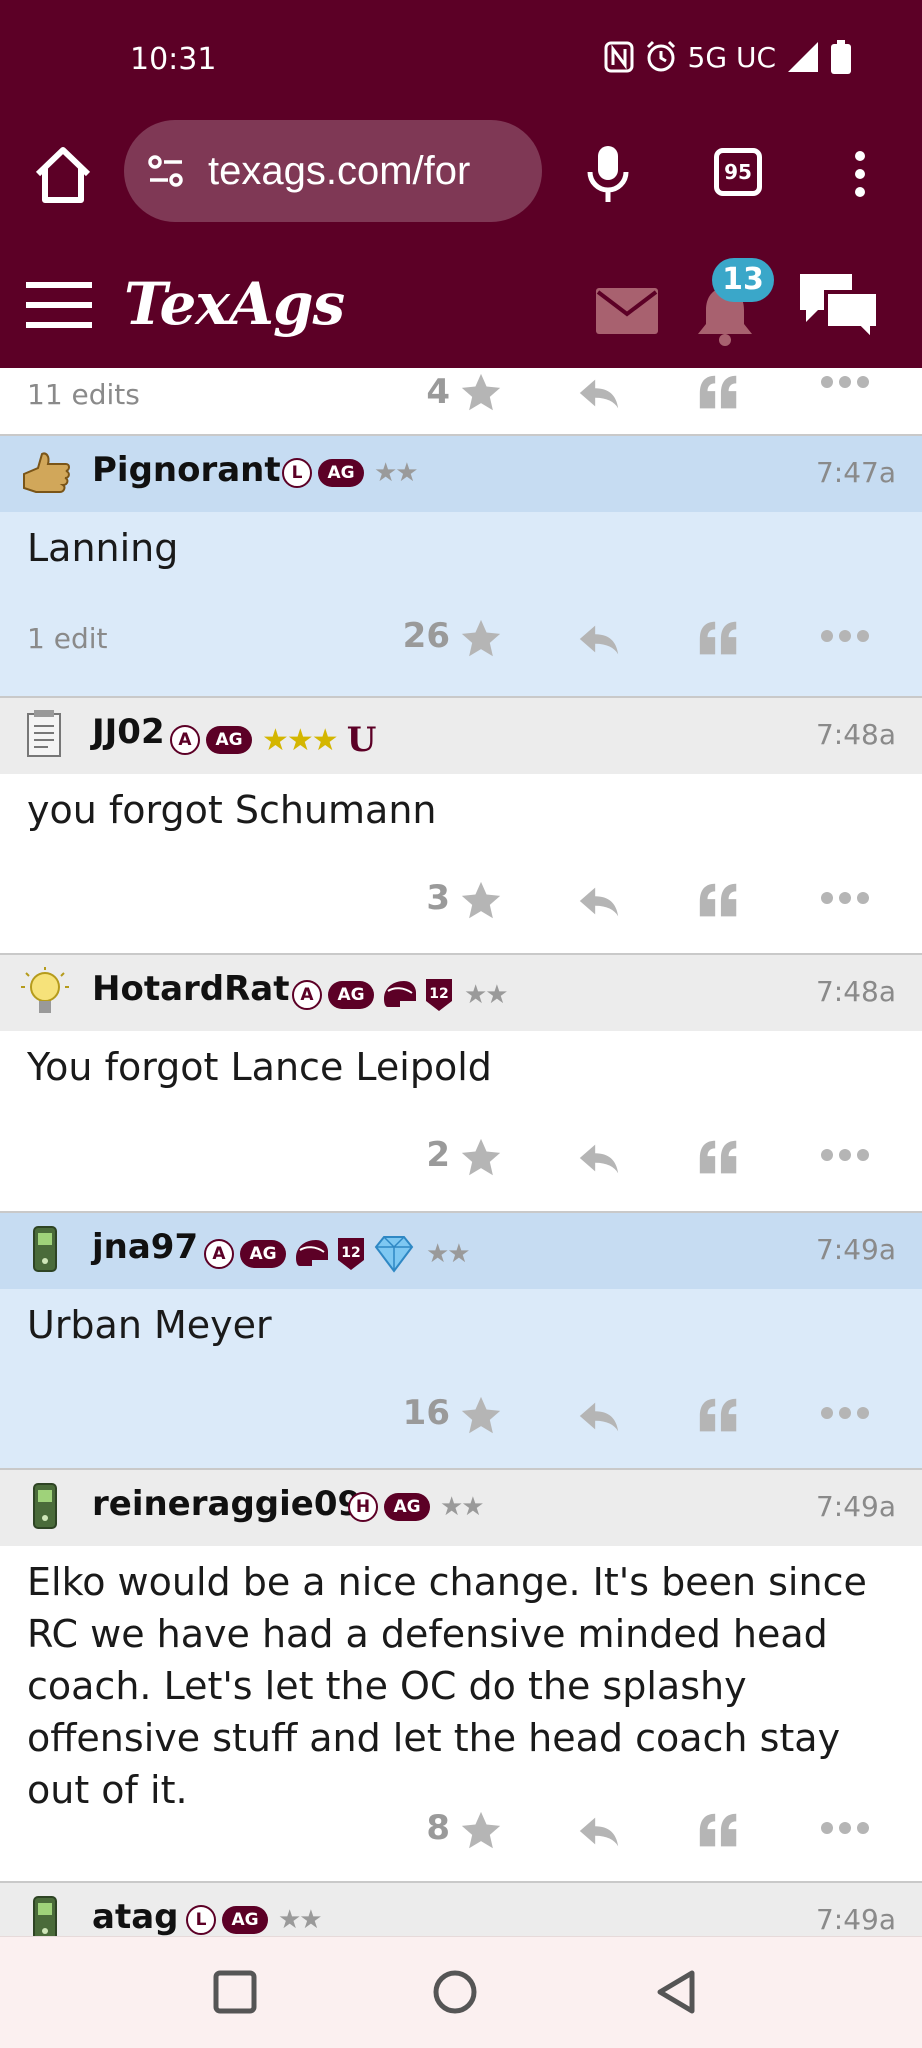 Image resolution: width=922 pixels, height=2048 pixels. What do you see at coordinates (259, 1067) in the screenshot?
I see `post-body: You forgot Lance Leipold` at bounding box center [259, 1067].